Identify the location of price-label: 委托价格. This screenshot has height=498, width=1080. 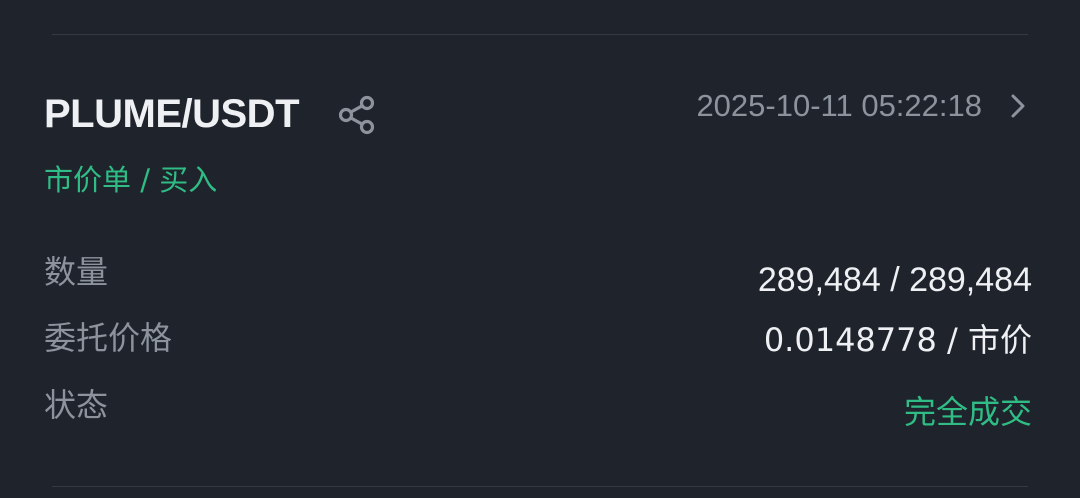
(108, 338).